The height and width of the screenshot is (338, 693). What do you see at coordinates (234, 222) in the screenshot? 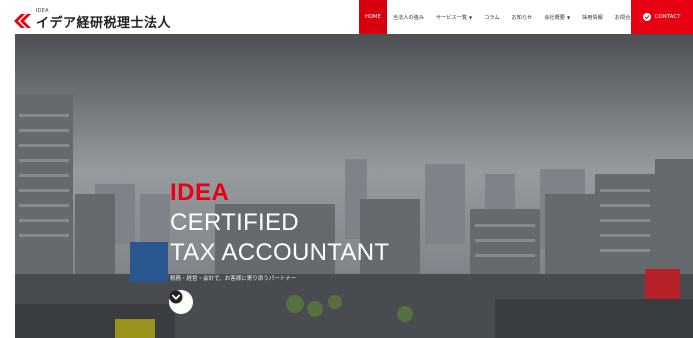
I see `hero-title-certified: CERTIFIED` at bounding box center [234, 222].